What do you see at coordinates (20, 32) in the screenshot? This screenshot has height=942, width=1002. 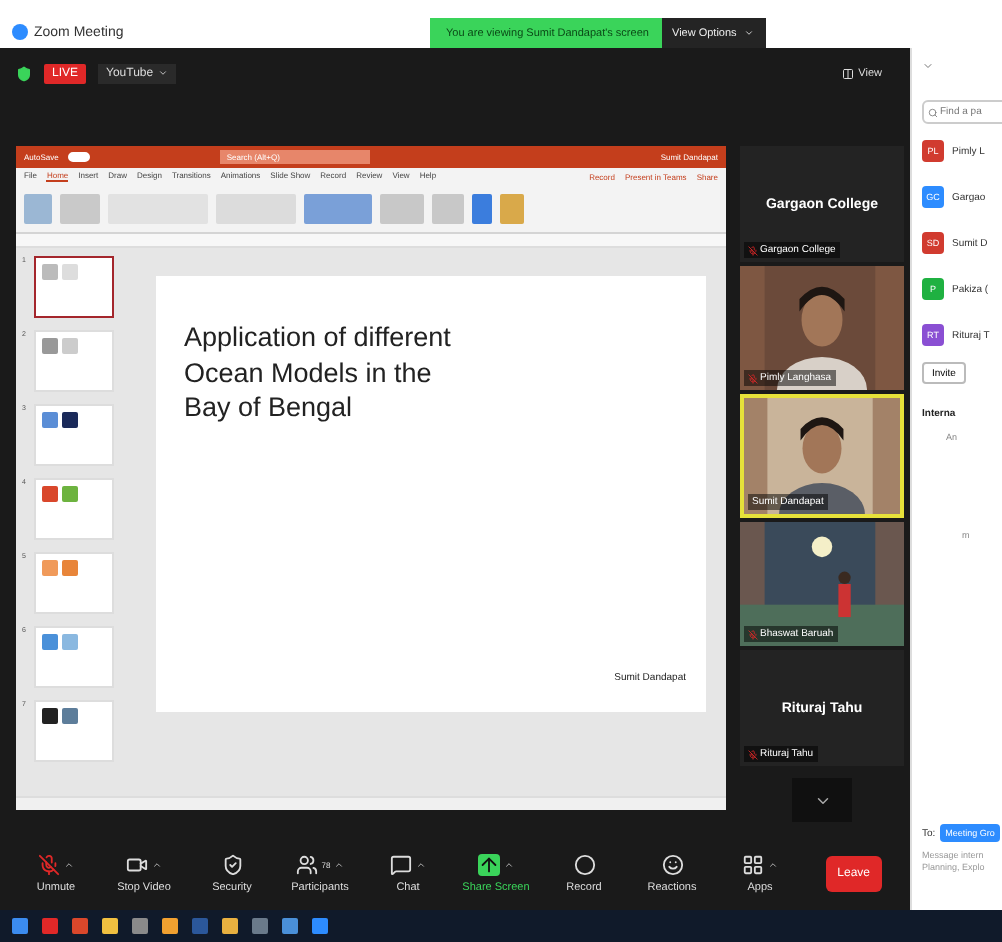 I see `zoom-logo-icon` at bounding box center [20, 32].